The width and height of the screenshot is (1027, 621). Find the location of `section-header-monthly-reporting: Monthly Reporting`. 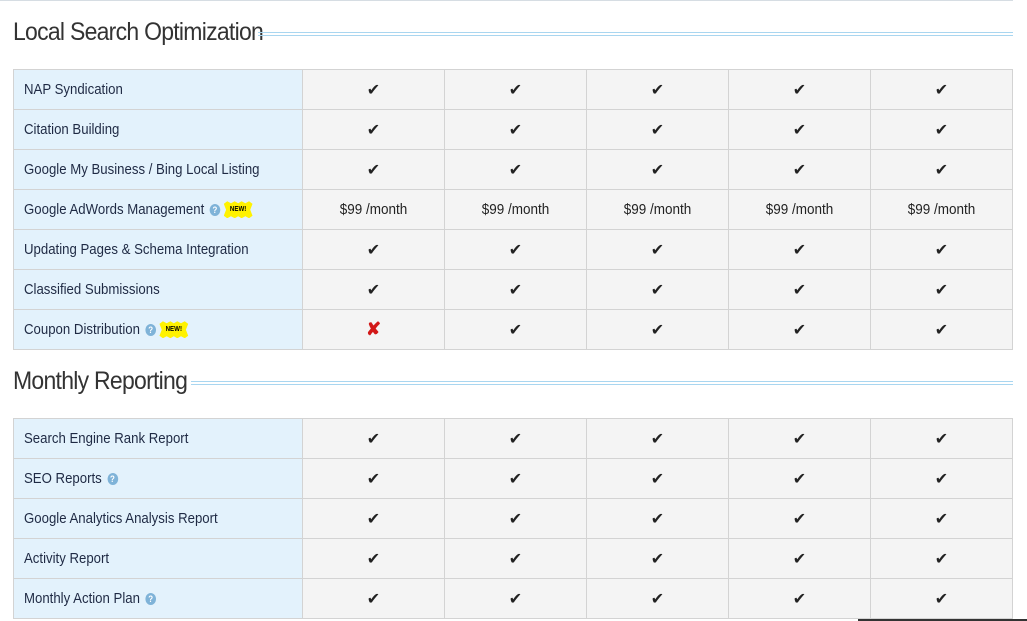

section-header-monthly-reporting: Monthly Reporting is located at coordinates (513, 387).